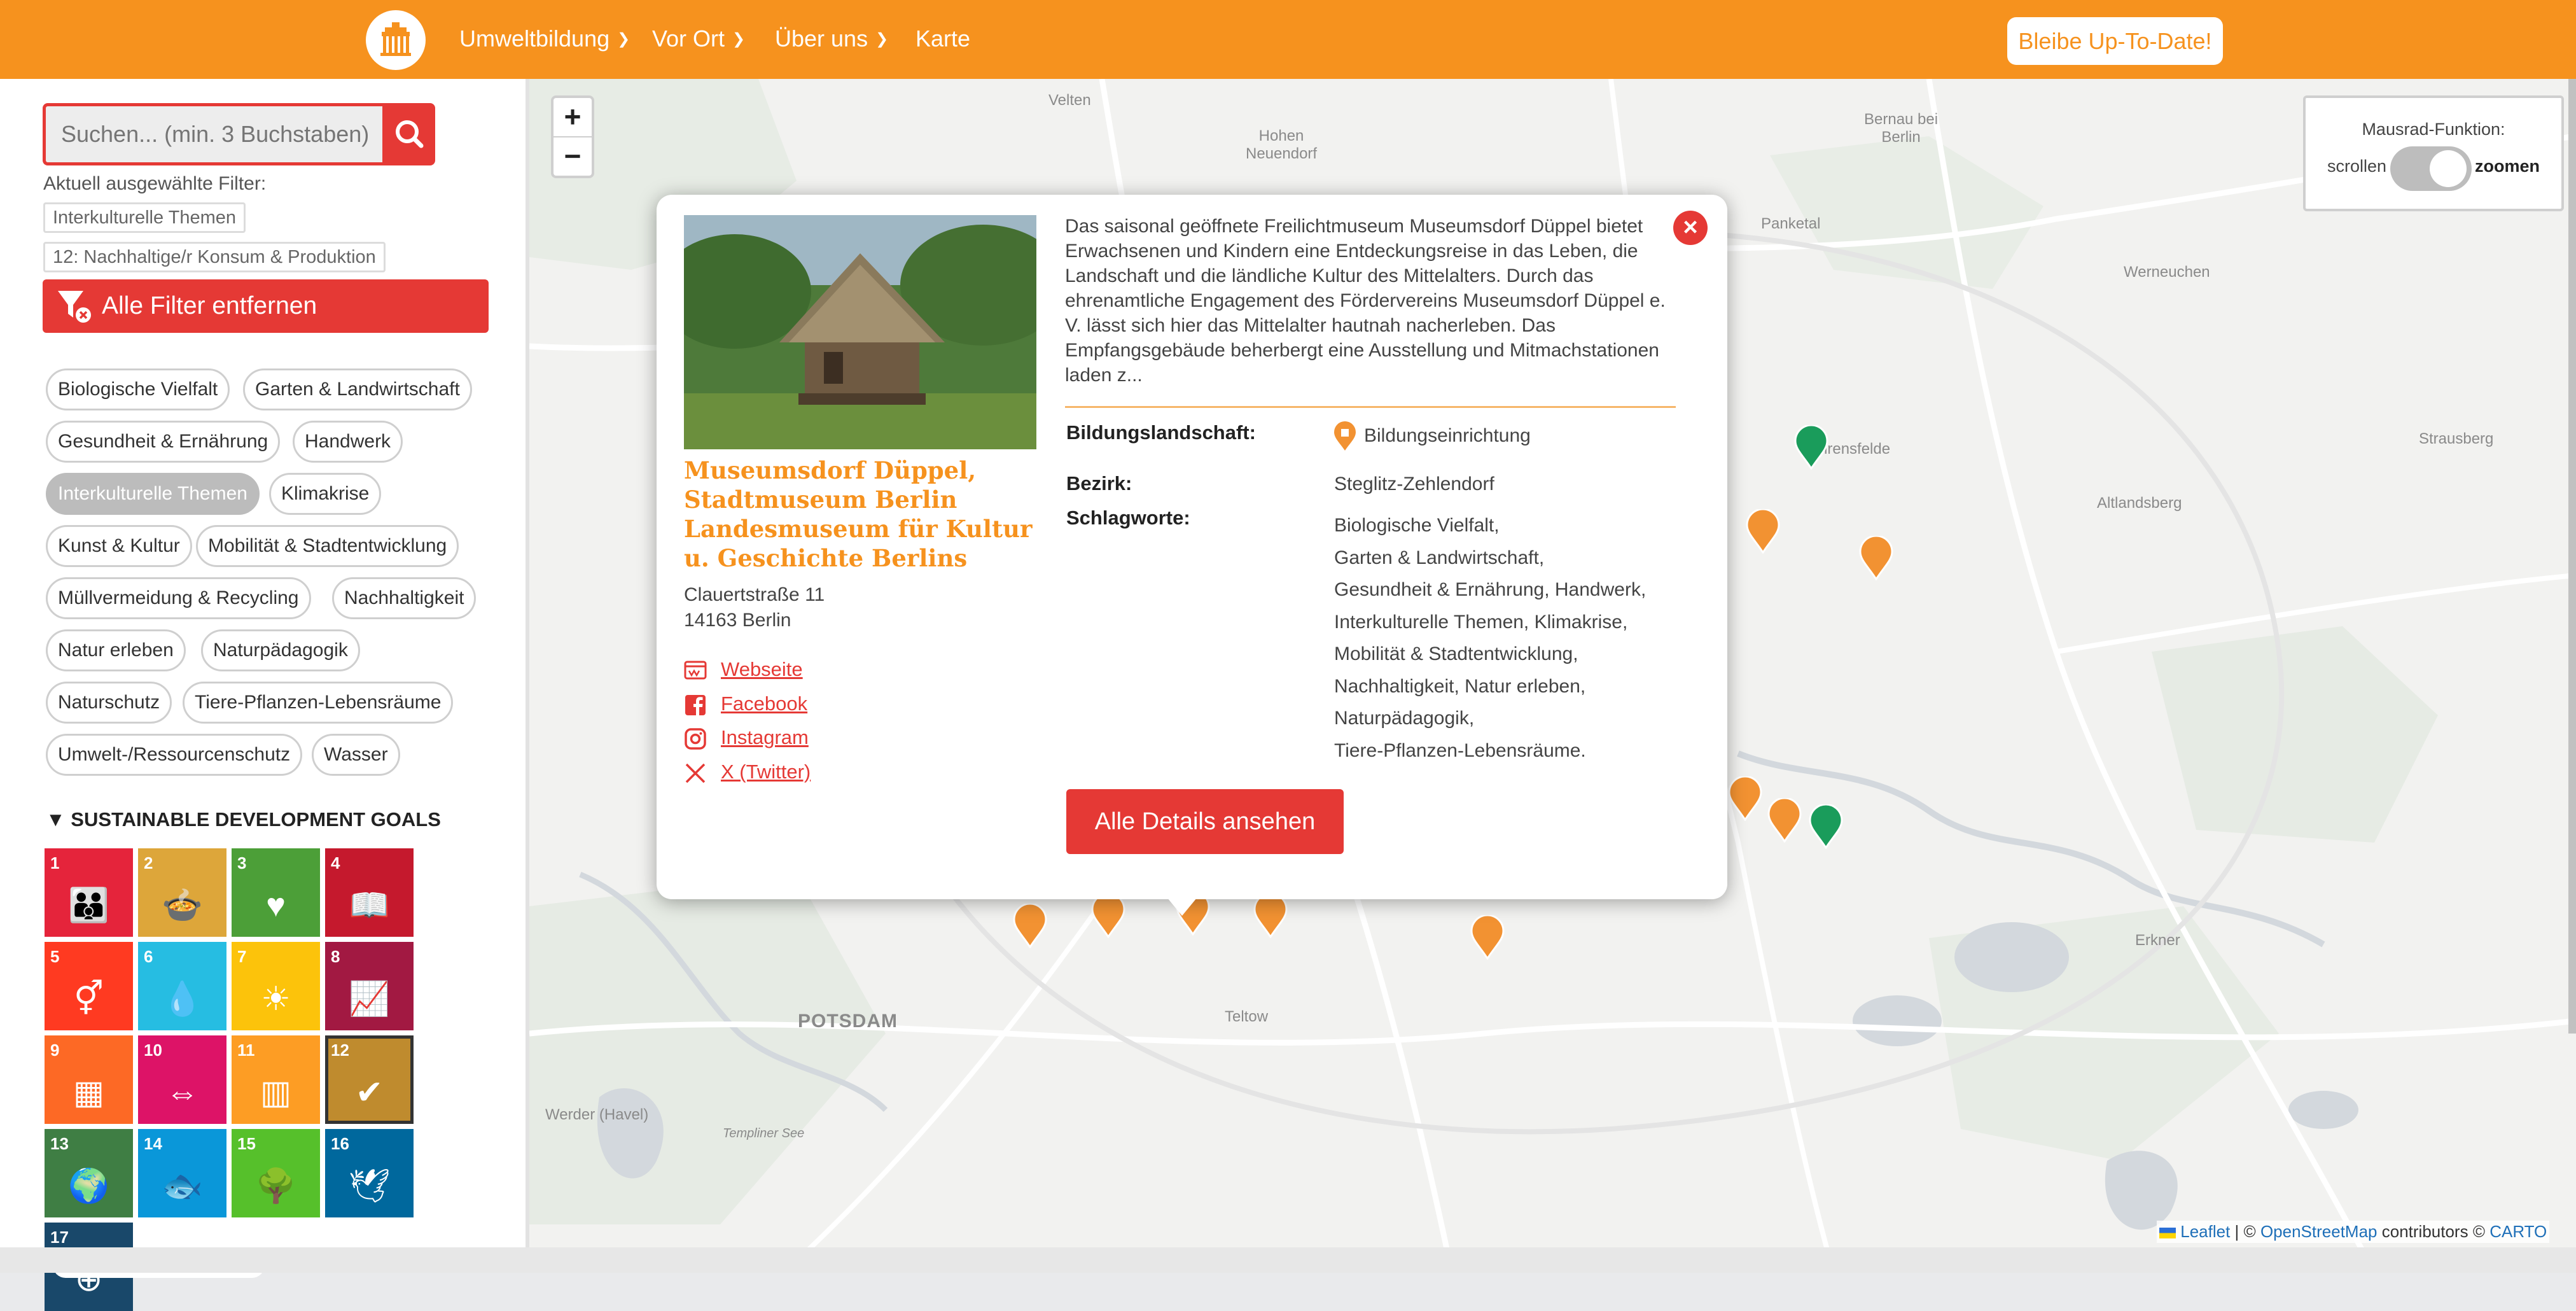 This screenshot has width=2576, height=1311. Describe the element at coordinates (214, 257) in the screenshot. I see `selected-filter-chip: 12: Nachhaltige/r Konsum & Produktion` at that location.